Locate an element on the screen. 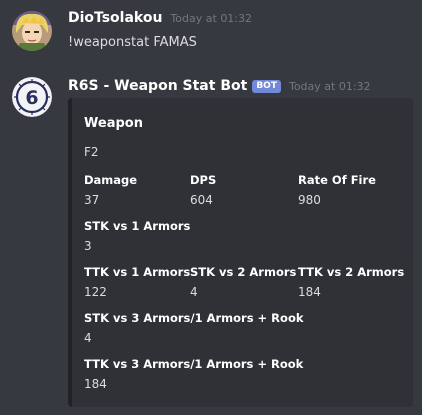  message-header: R6S - Weapon Stat Bot BOT Today at 01:32 is located at coordinates (219, 86).